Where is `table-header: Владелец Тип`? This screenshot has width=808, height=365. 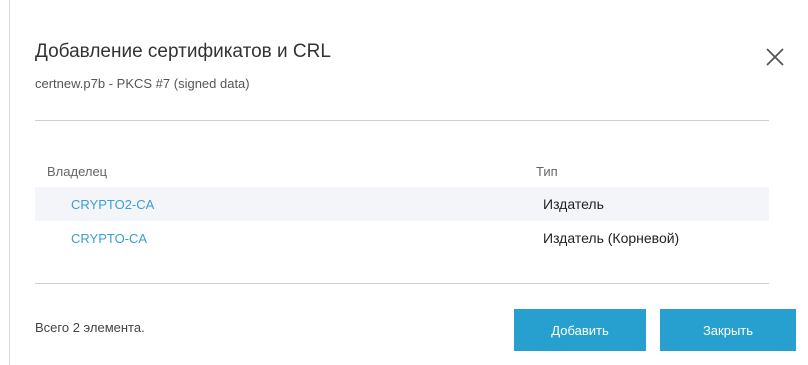 table-header: Владелец Тип is located at coordinates (402, 168).